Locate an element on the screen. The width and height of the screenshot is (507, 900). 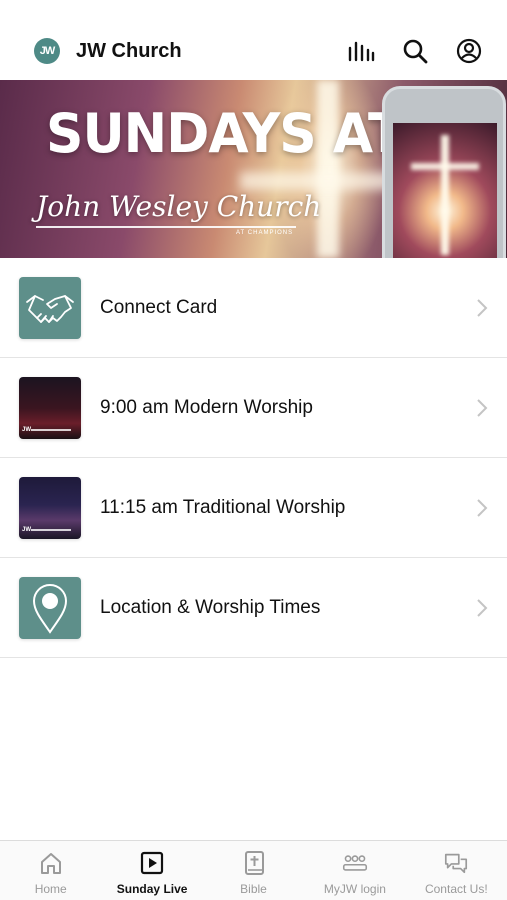
play-icon is located at coordinates (152, 863).